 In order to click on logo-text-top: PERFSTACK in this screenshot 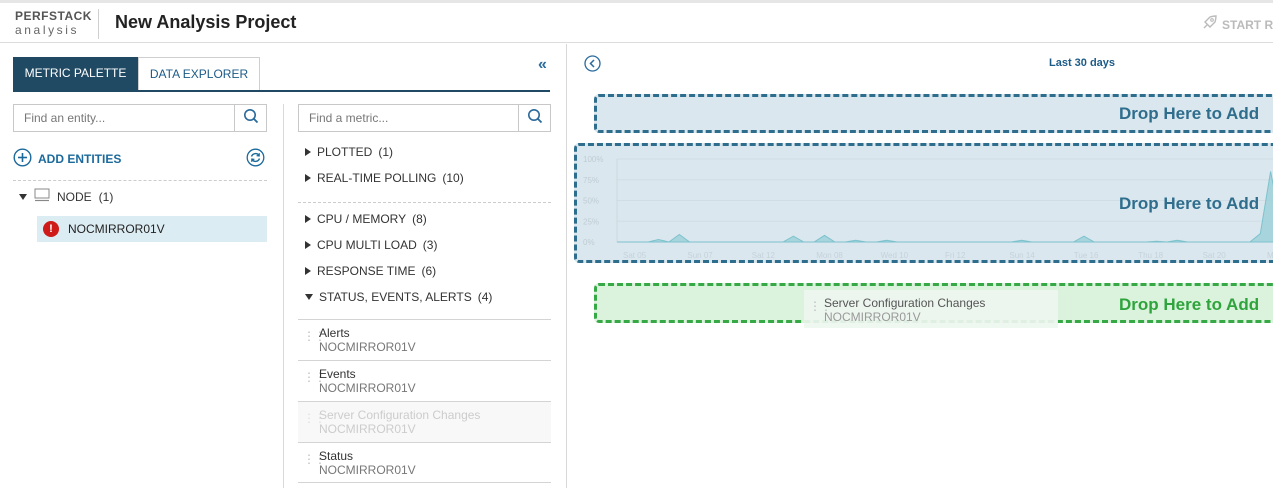, I will do `click(53, 16)`.